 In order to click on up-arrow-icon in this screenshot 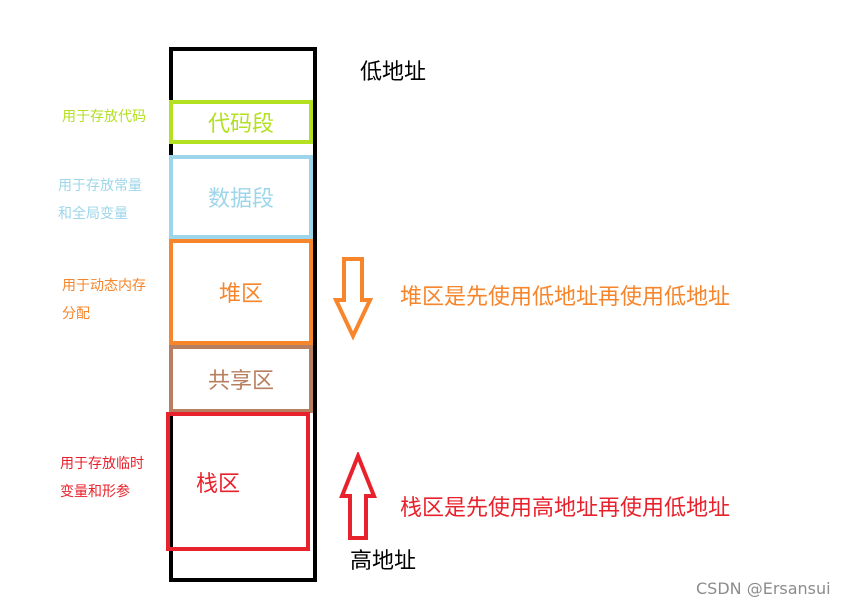, I will do `click(358, 496)`.